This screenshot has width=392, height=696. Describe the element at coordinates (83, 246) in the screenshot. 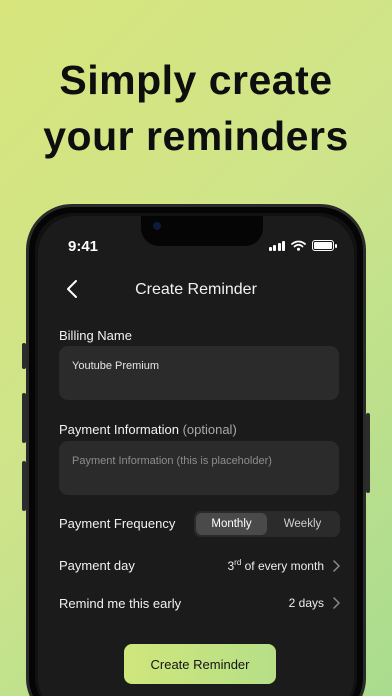

I see `status-time: 9:41` at that location.